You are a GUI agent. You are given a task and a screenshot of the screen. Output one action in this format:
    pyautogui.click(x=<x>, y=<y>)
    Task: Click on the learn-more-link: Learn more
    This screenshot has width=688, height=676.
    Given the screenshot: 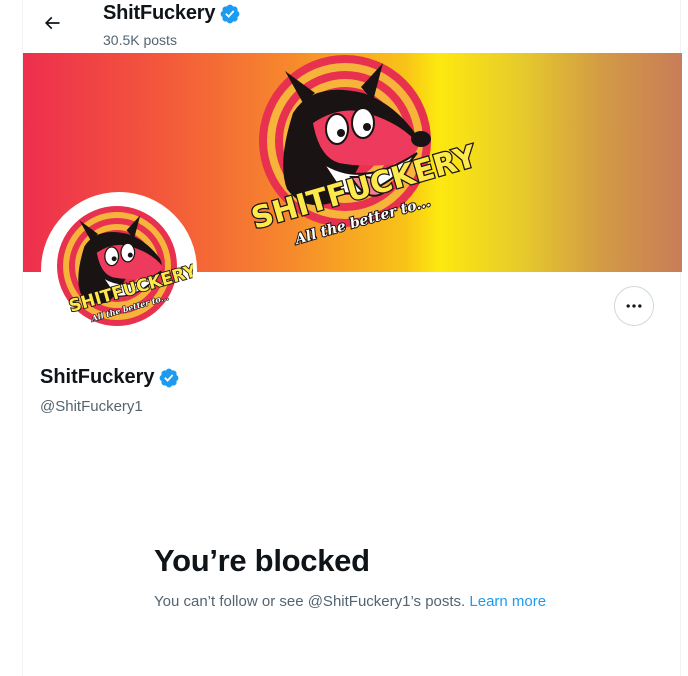 What is the action you would take?
    pyautogui.click(x=507, y=601)
    